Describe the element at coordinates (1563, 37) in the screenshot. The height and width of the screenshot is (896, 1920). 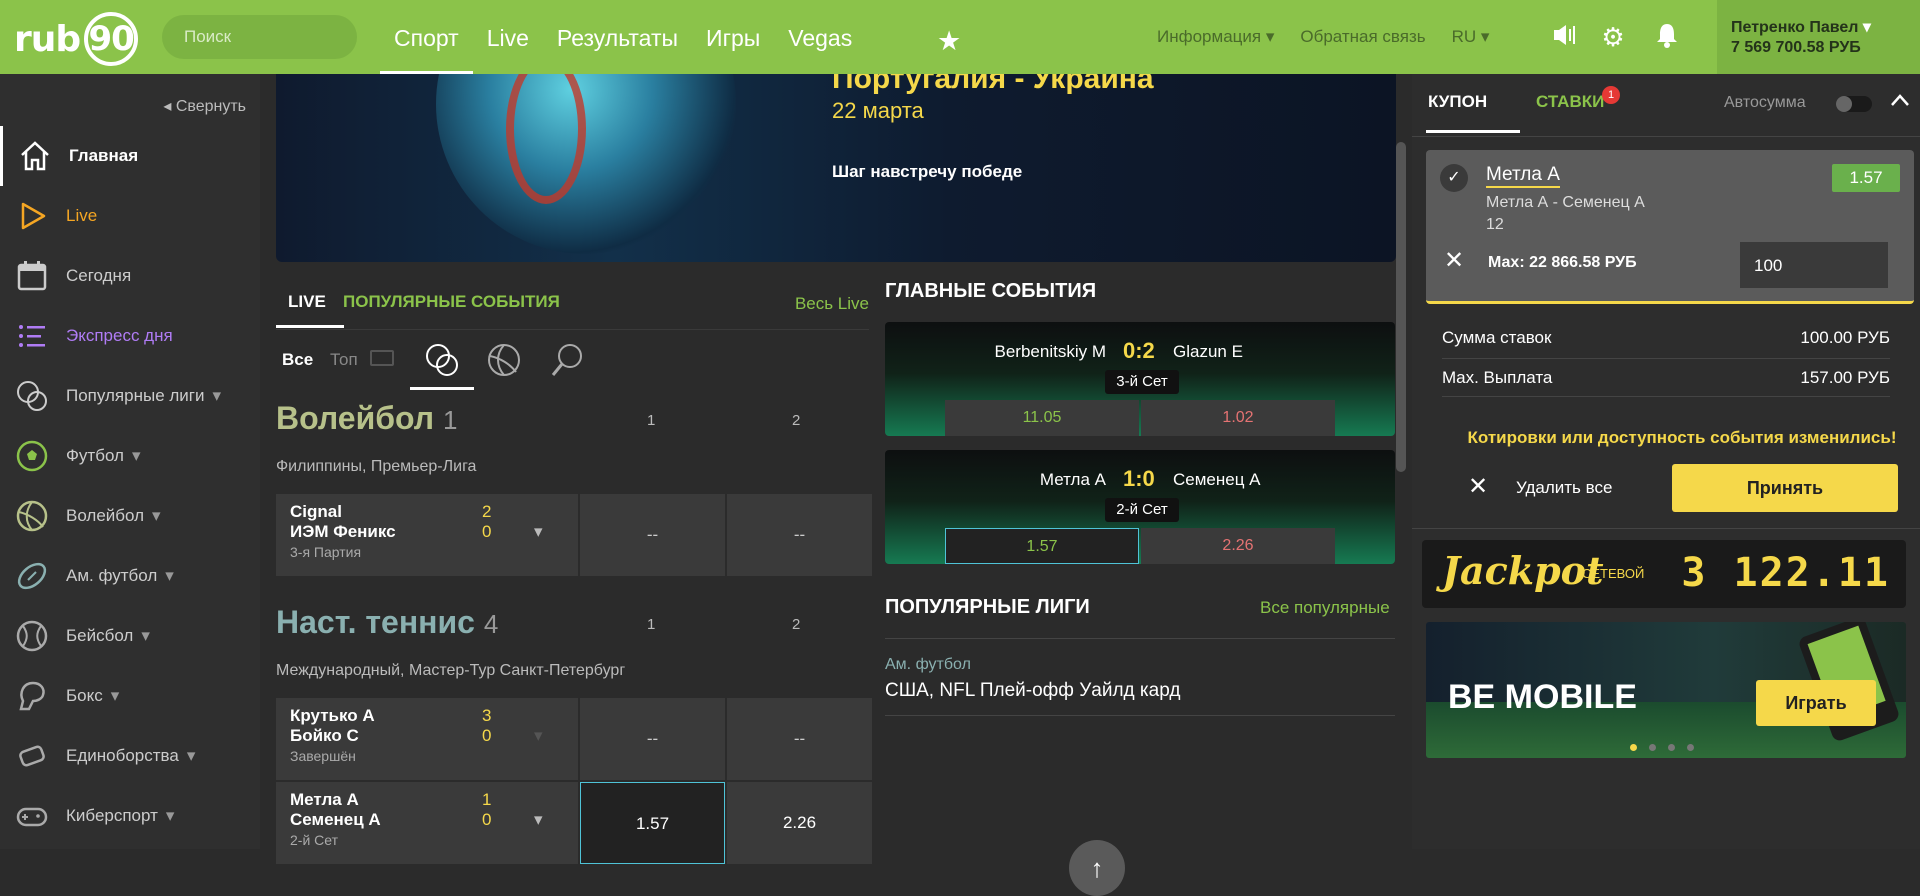
I see `sound-icon` at that location.